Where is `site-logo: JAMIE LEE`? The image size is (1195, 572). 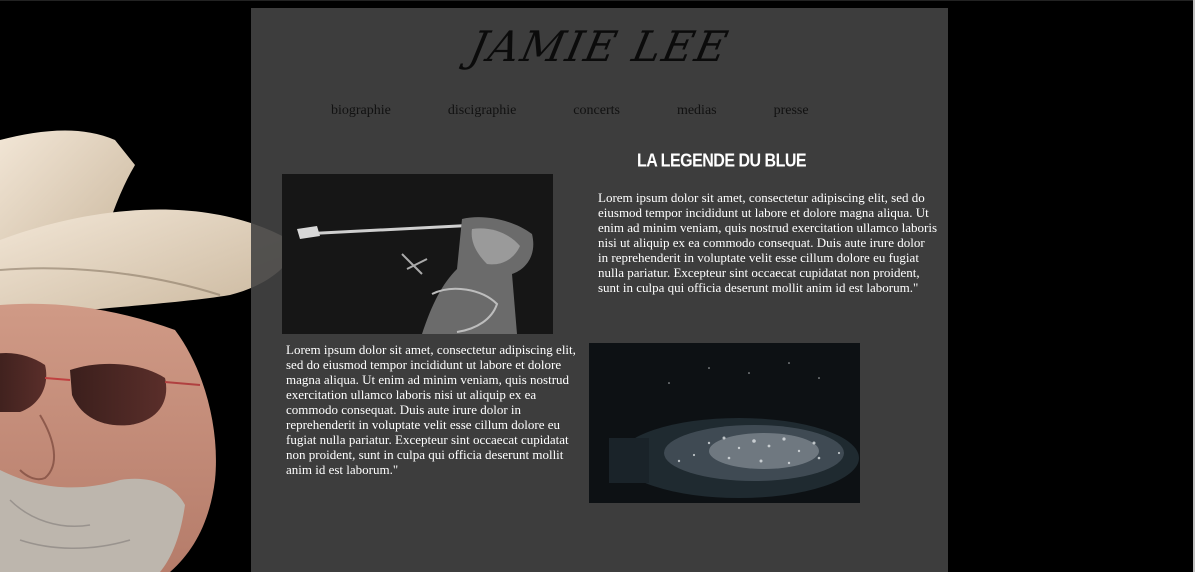
site-logo: JAMIE LEE is located at coordinates (599, 46).